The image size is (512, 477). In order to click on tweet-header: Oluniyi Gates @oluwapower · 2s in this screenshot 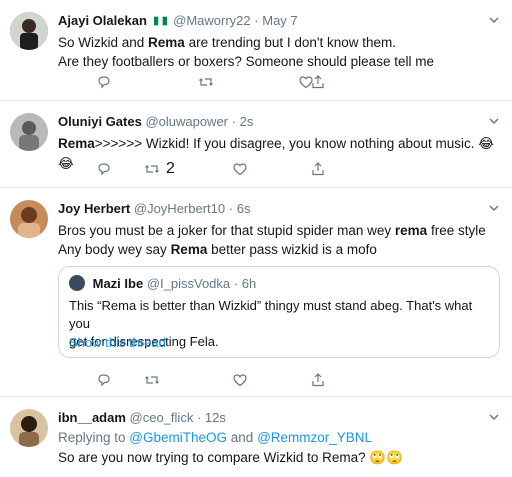, I will do `click(279, 121)`.